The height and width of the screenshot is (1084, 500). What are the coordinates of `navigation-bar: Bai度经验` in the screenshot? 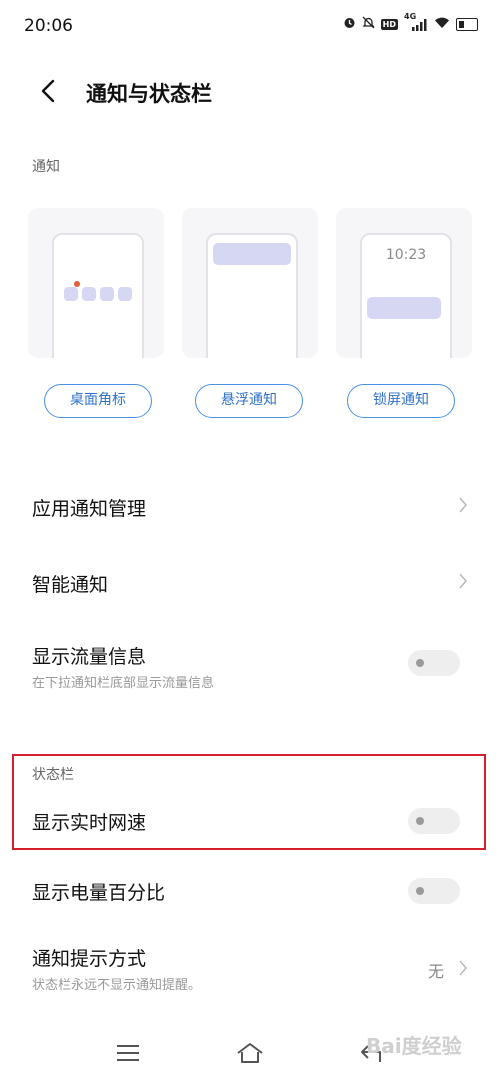 It's located at (250, 1055).